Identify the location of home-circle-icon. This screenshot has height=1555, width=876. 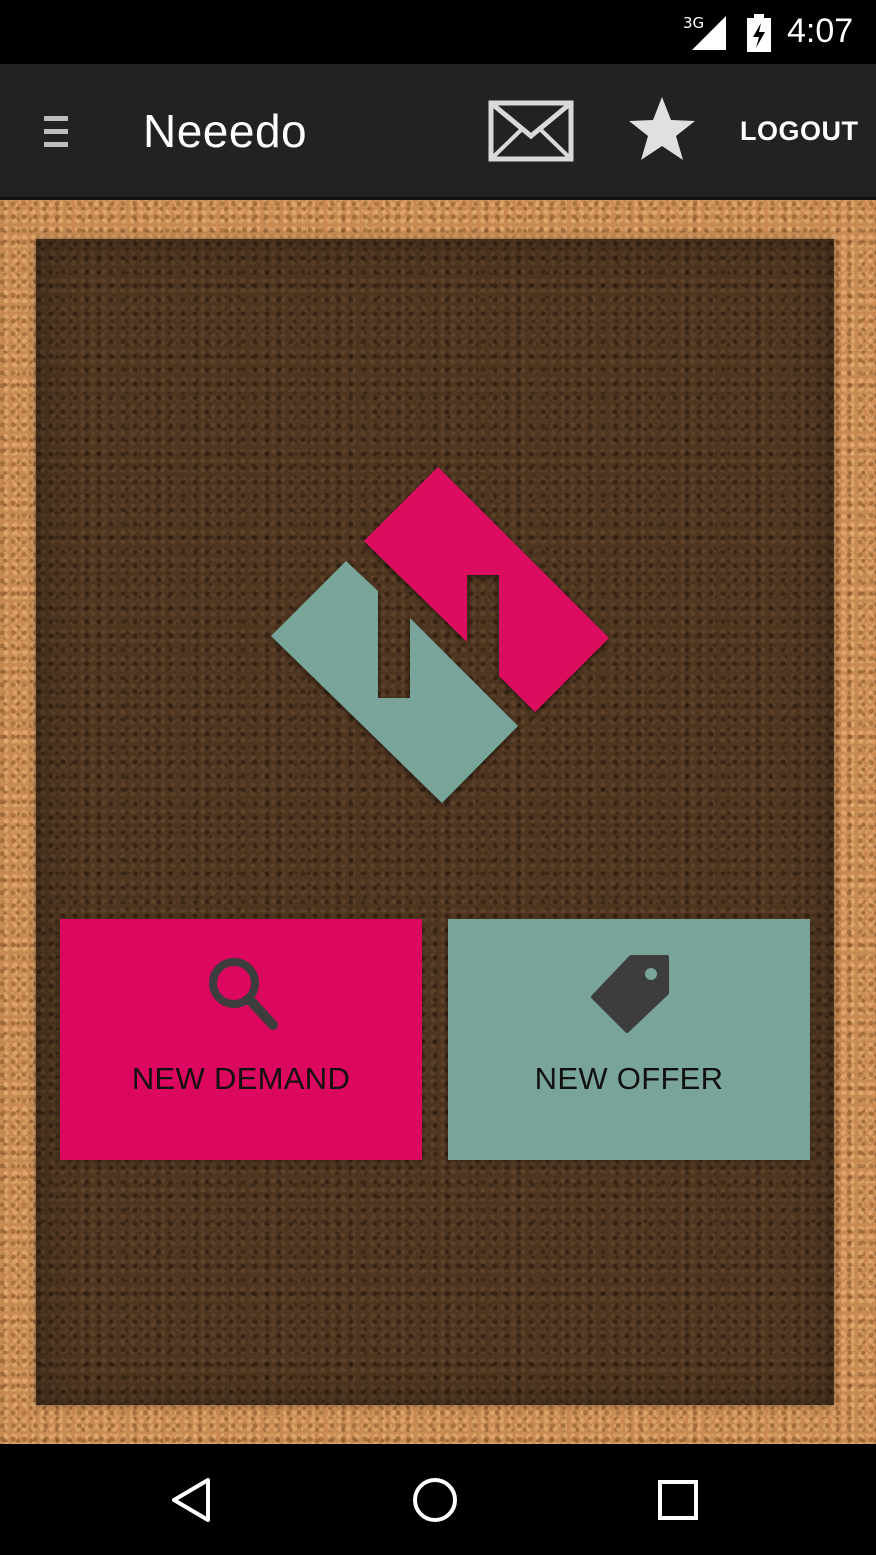
(435, 1500).